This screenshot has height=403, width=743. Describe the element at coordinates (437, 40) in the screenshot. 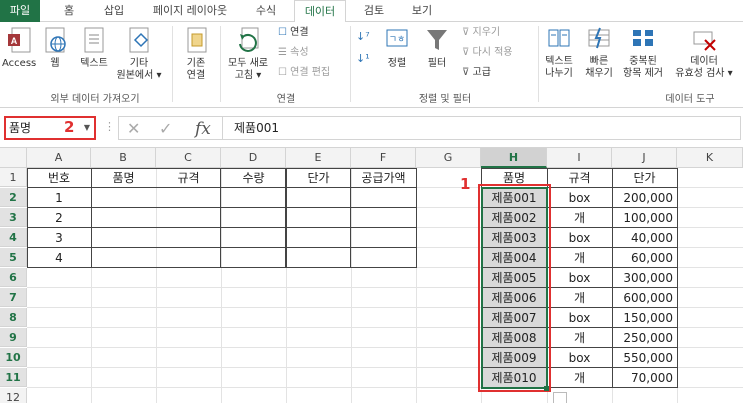

I see `funnel-icon` at that location.